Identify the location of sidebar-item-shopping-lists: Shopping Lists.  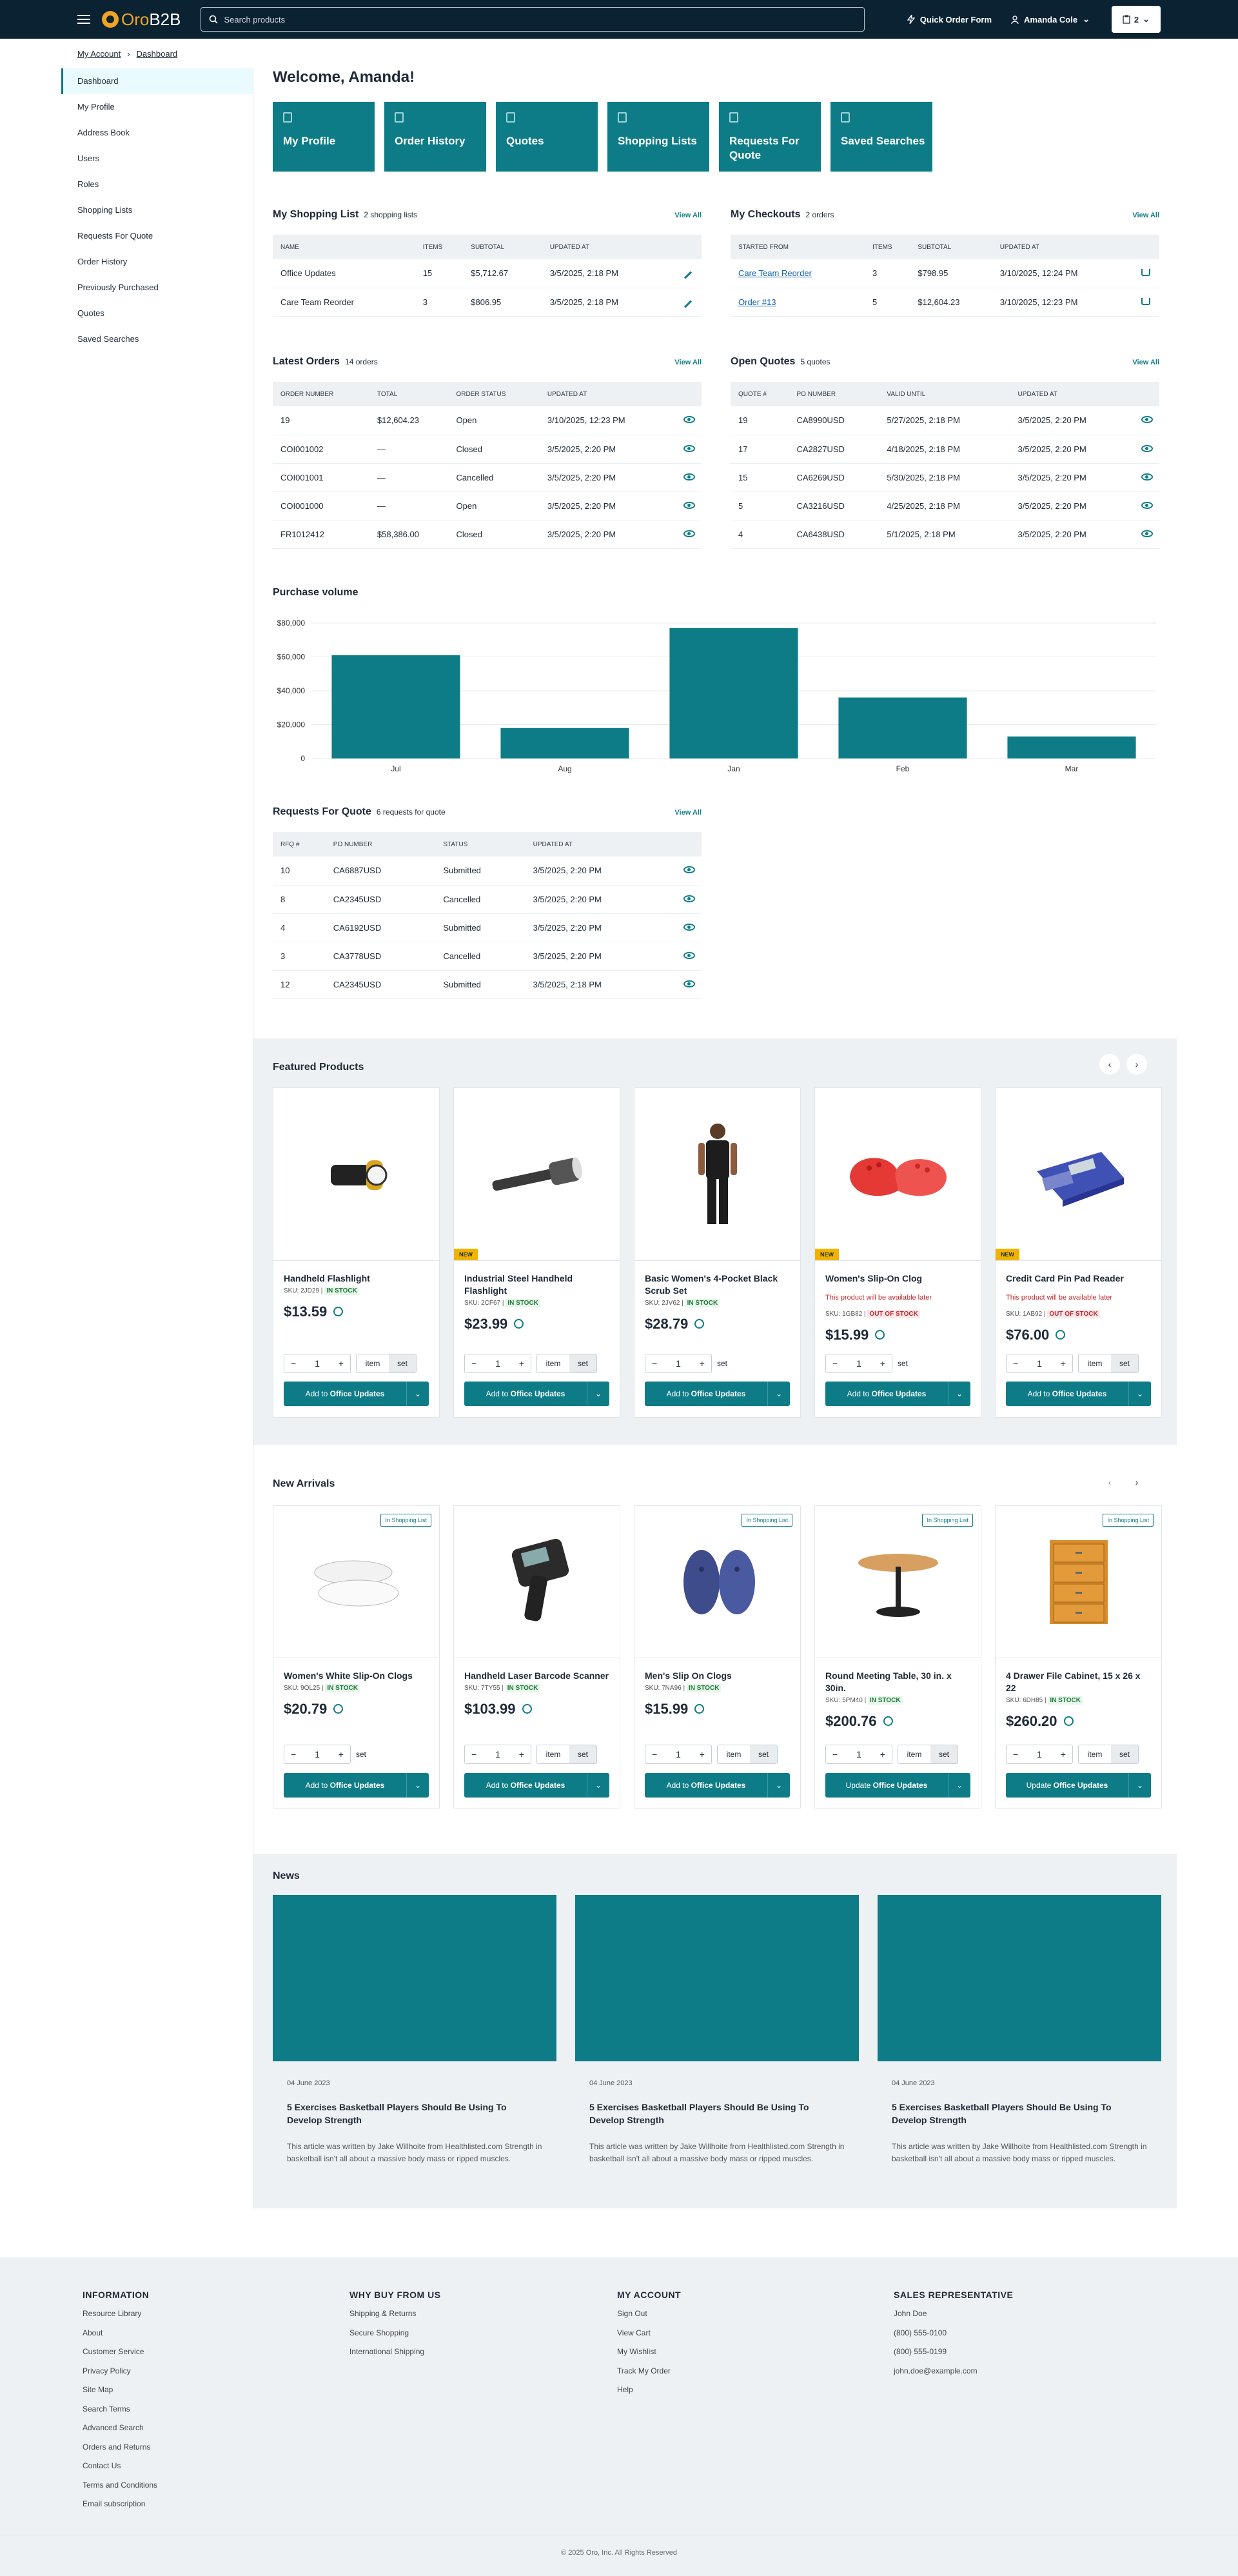
(157, 210).